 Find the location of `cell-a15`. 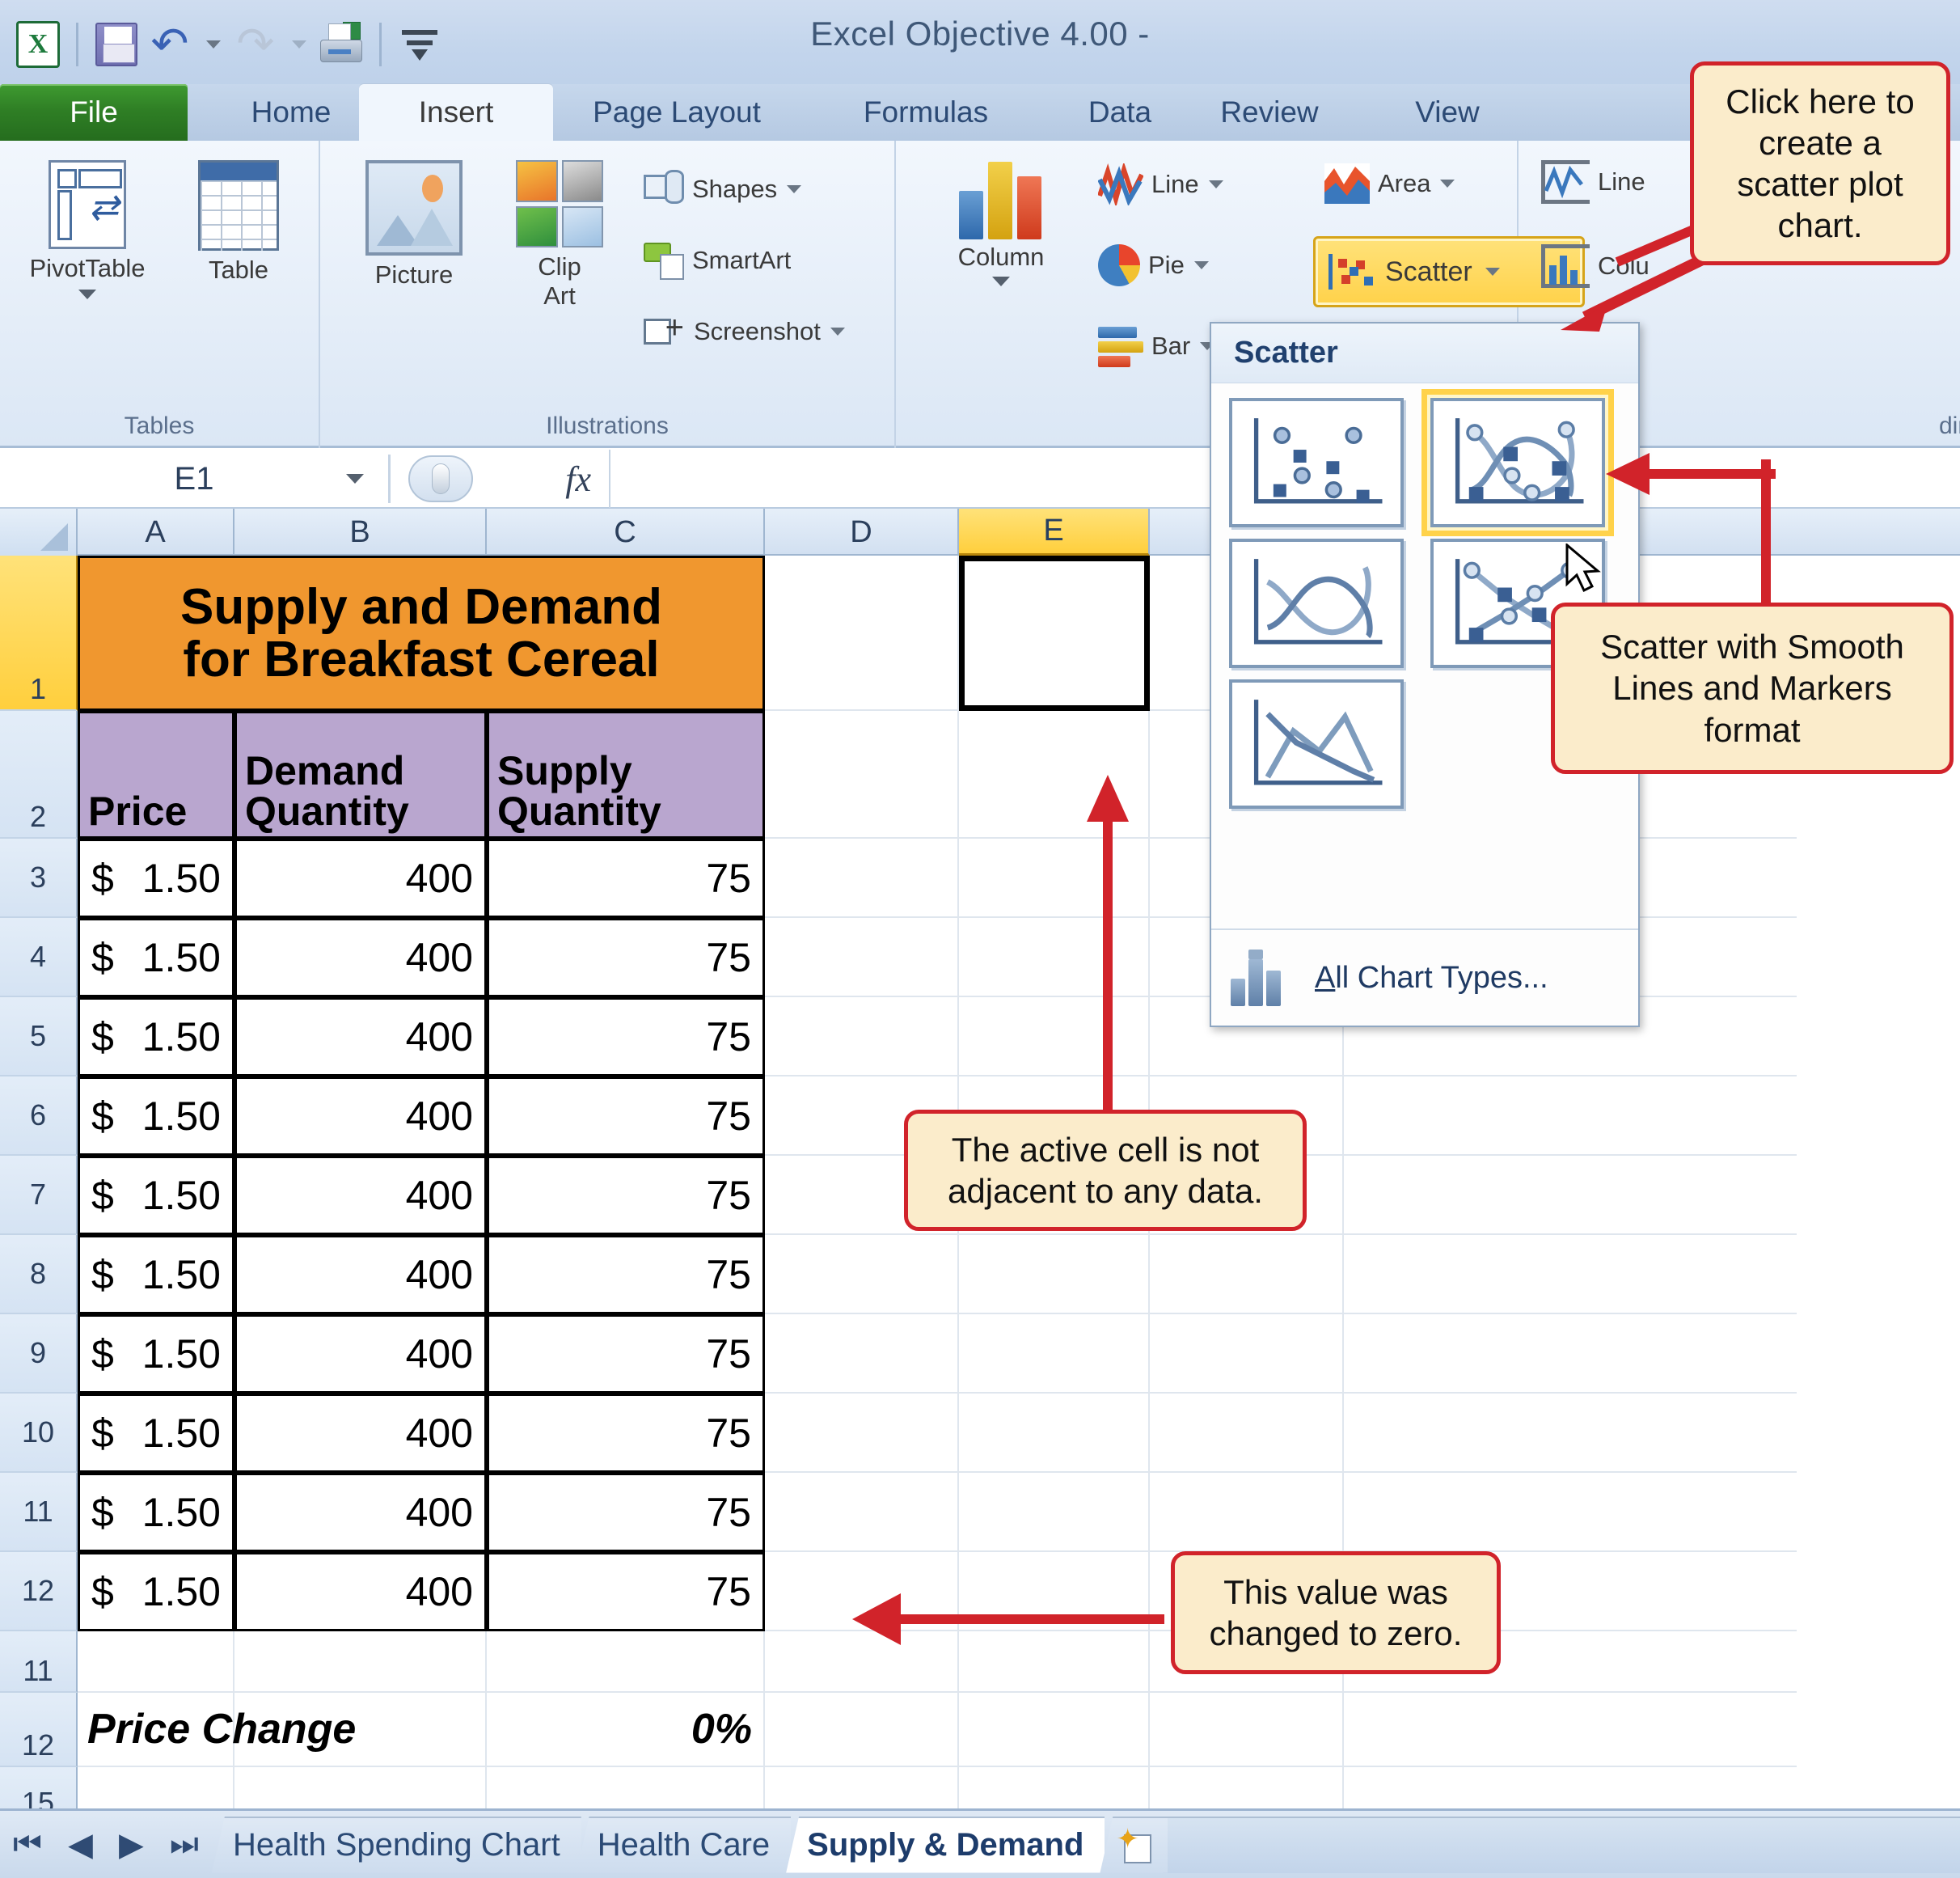

cell-a15 is located at coordinates (156, 1787).